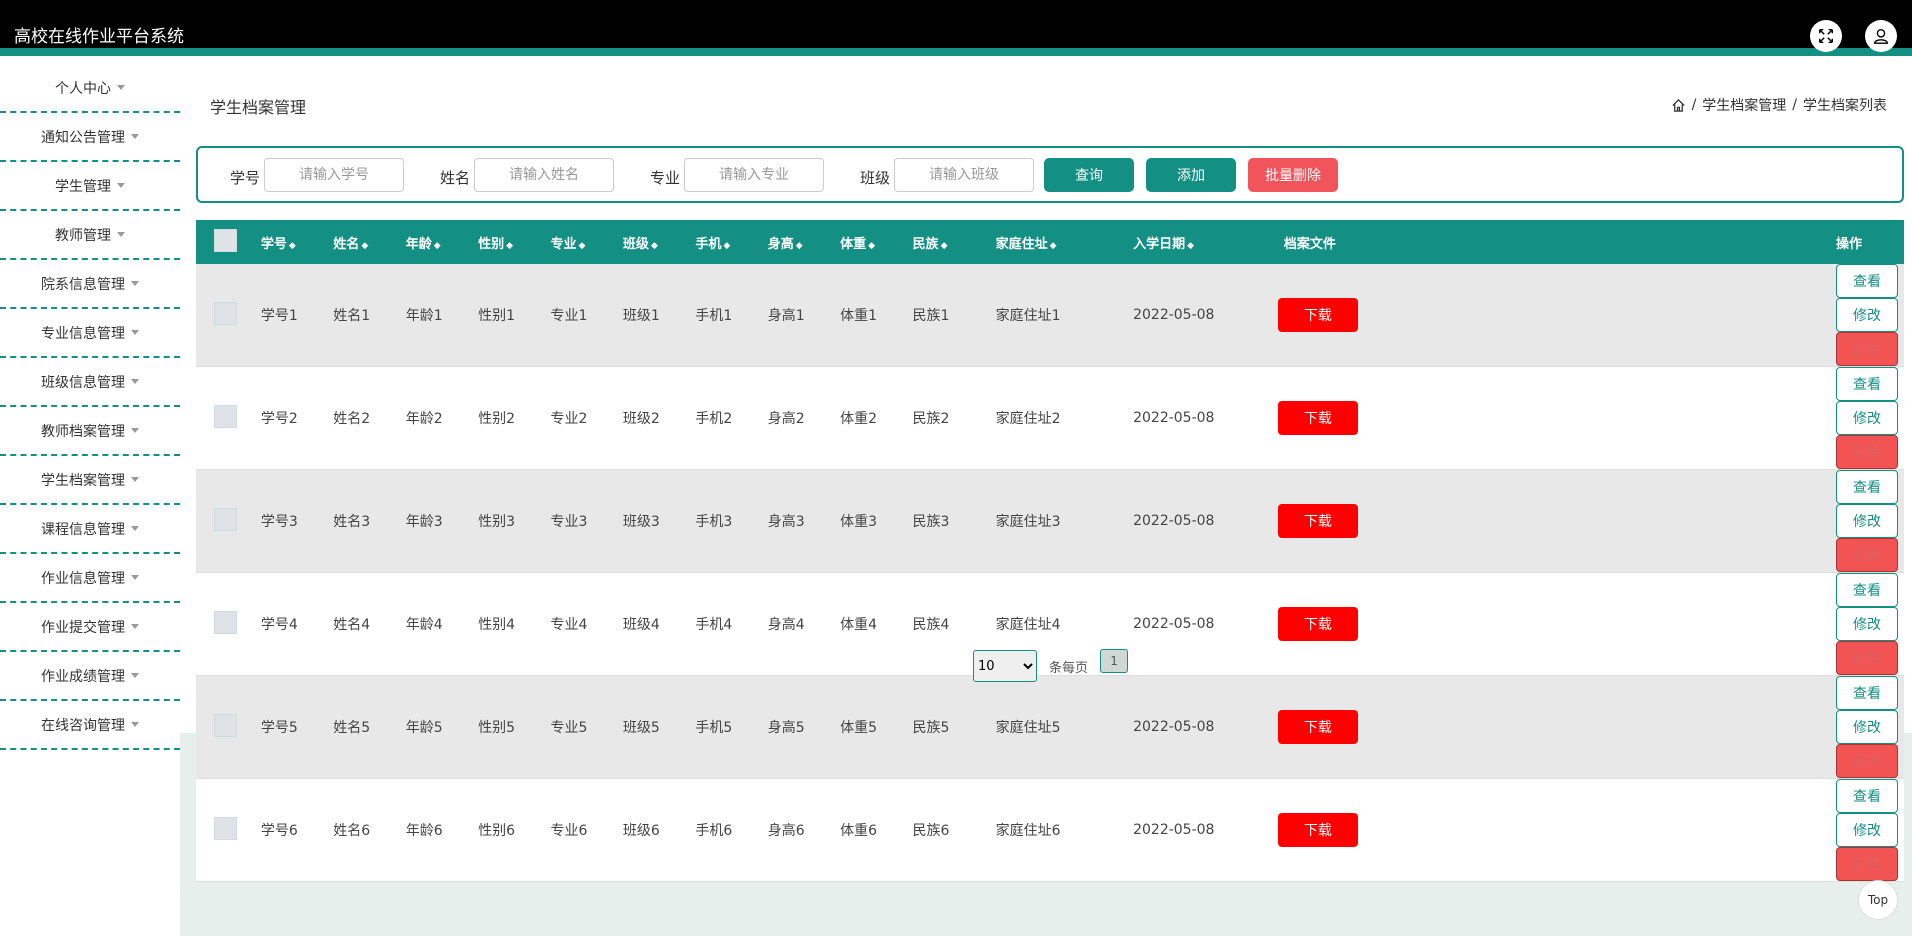  I want to click on table-cell: 体重4, so click(859, 625).